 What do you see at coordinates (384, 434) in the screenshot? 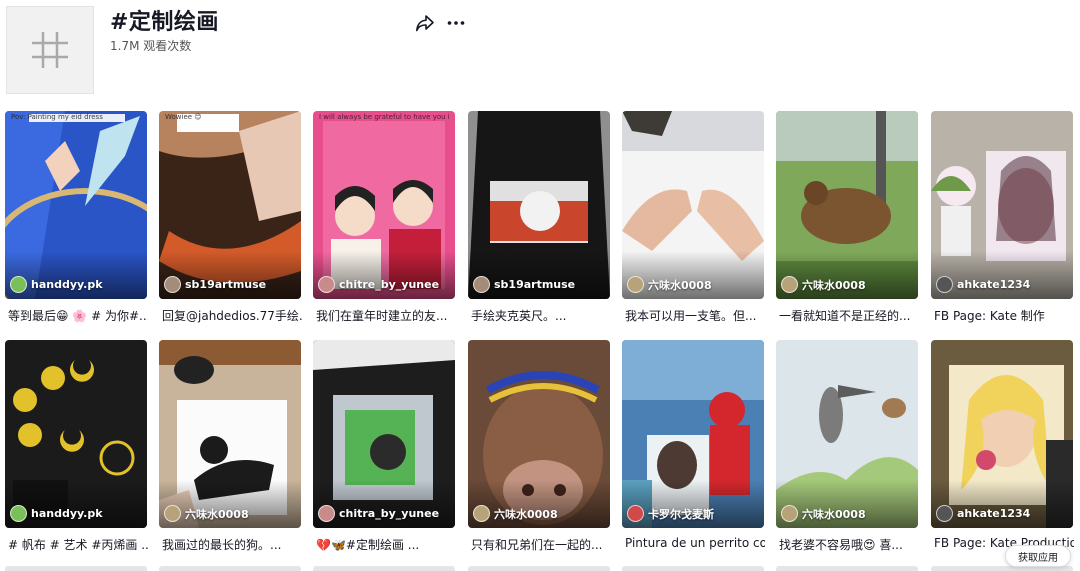
I see `video-thumbnail: chitra_by_yunee` at bounding box center [384, 434].